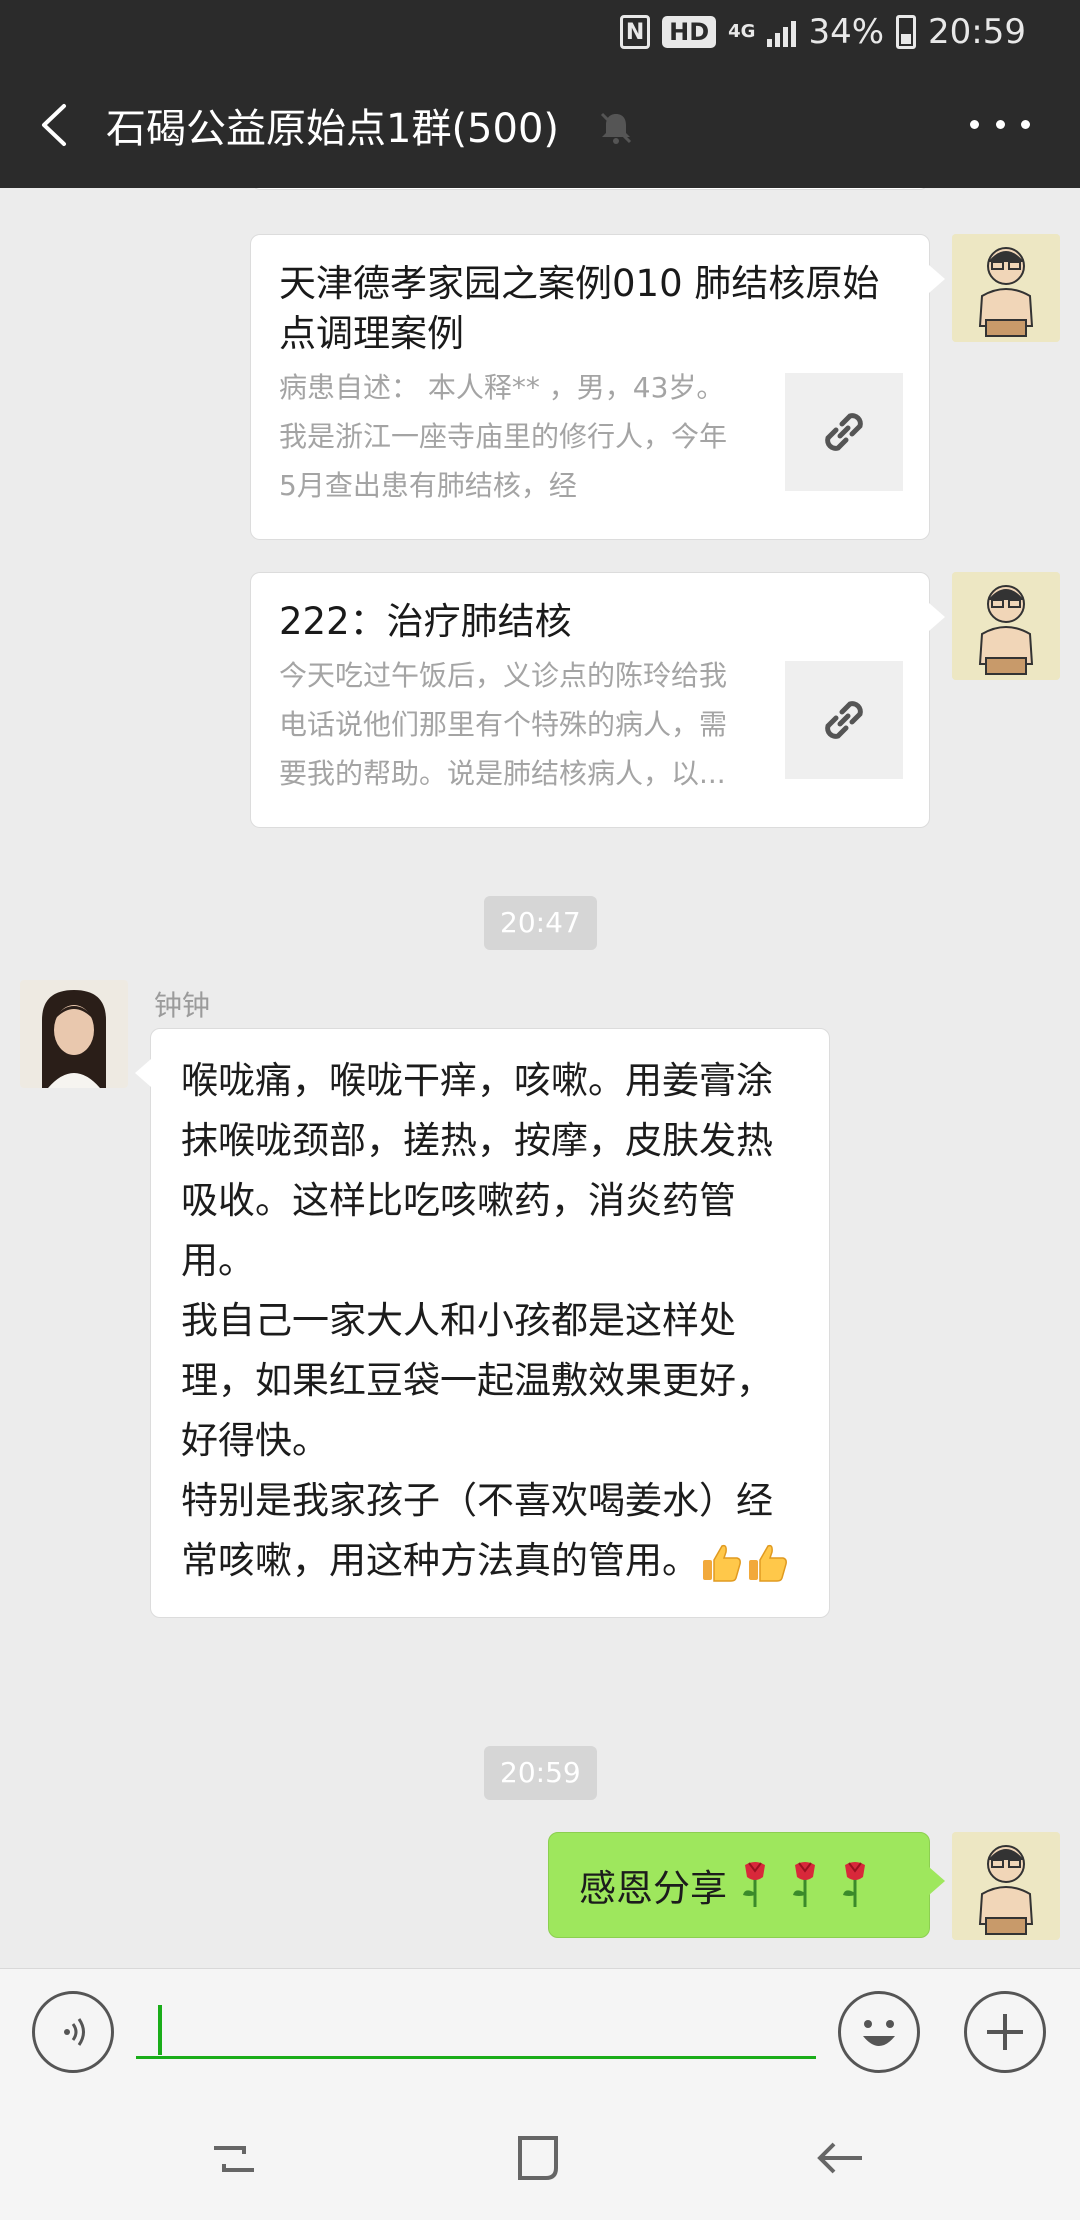  What do you see at coordinates (333, 129) in the screenshot?
I see `chat-title: 石碣公益原始点1群(500)` at bounding box center [333, 129].